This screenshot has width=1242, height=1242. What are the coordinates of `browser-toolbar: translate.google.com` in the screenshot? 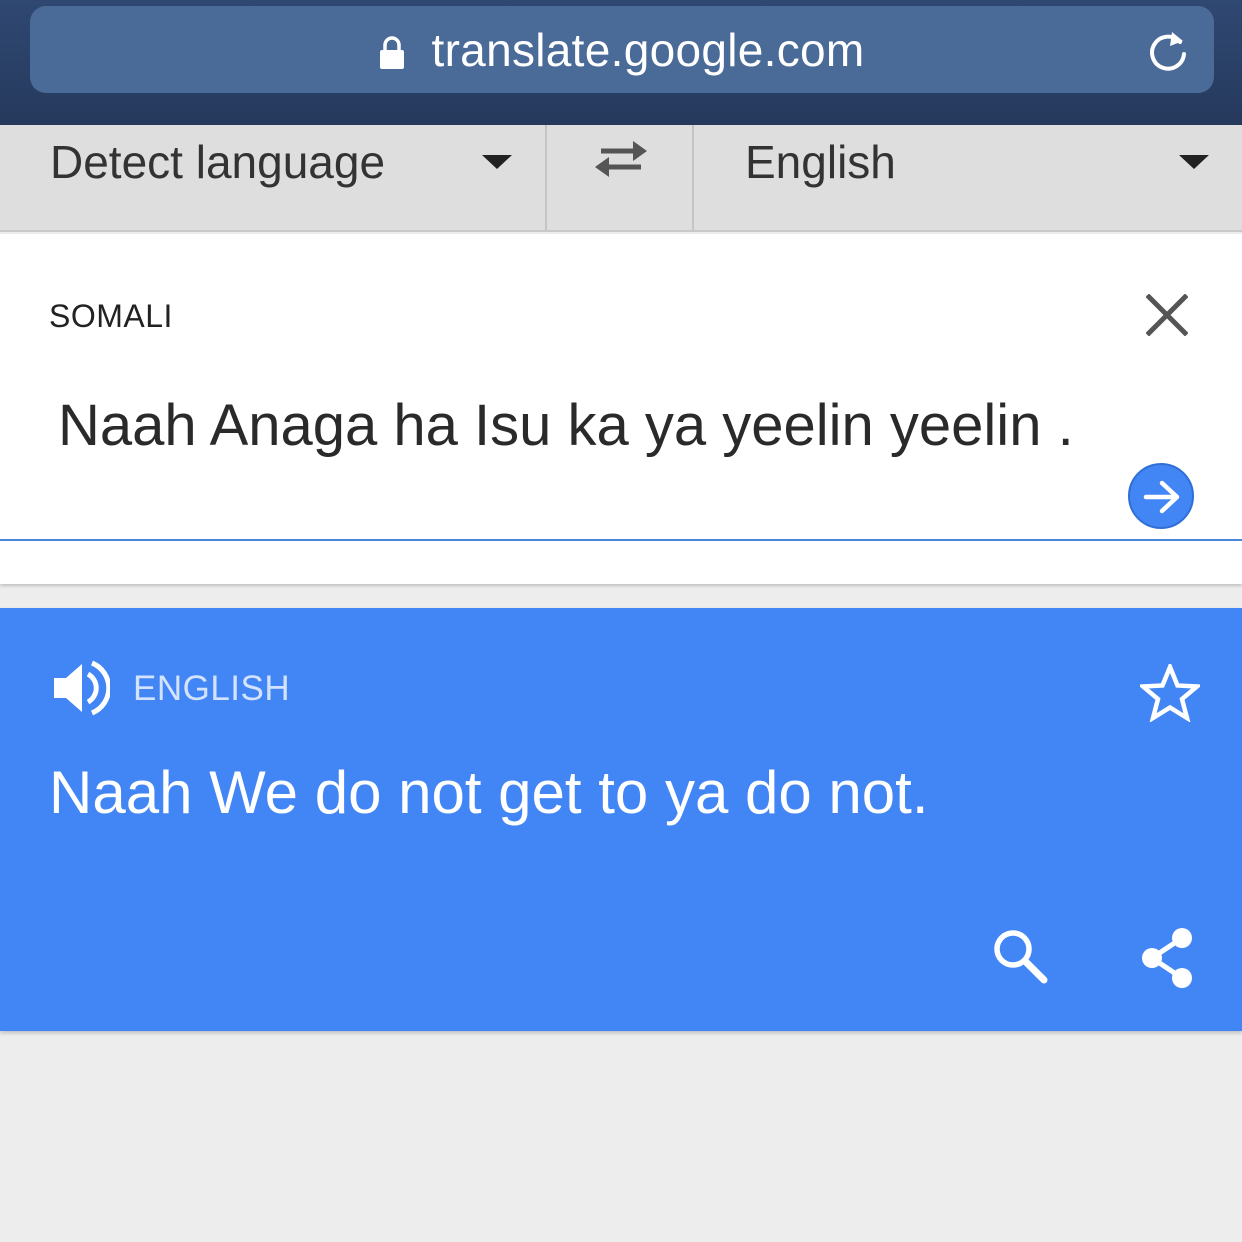 It's located at (621, 62).